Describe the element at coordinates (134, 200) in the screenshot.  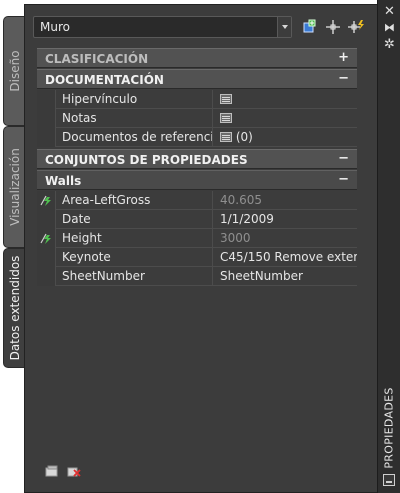
I see `property-name: Area-LeftGross` at that location.